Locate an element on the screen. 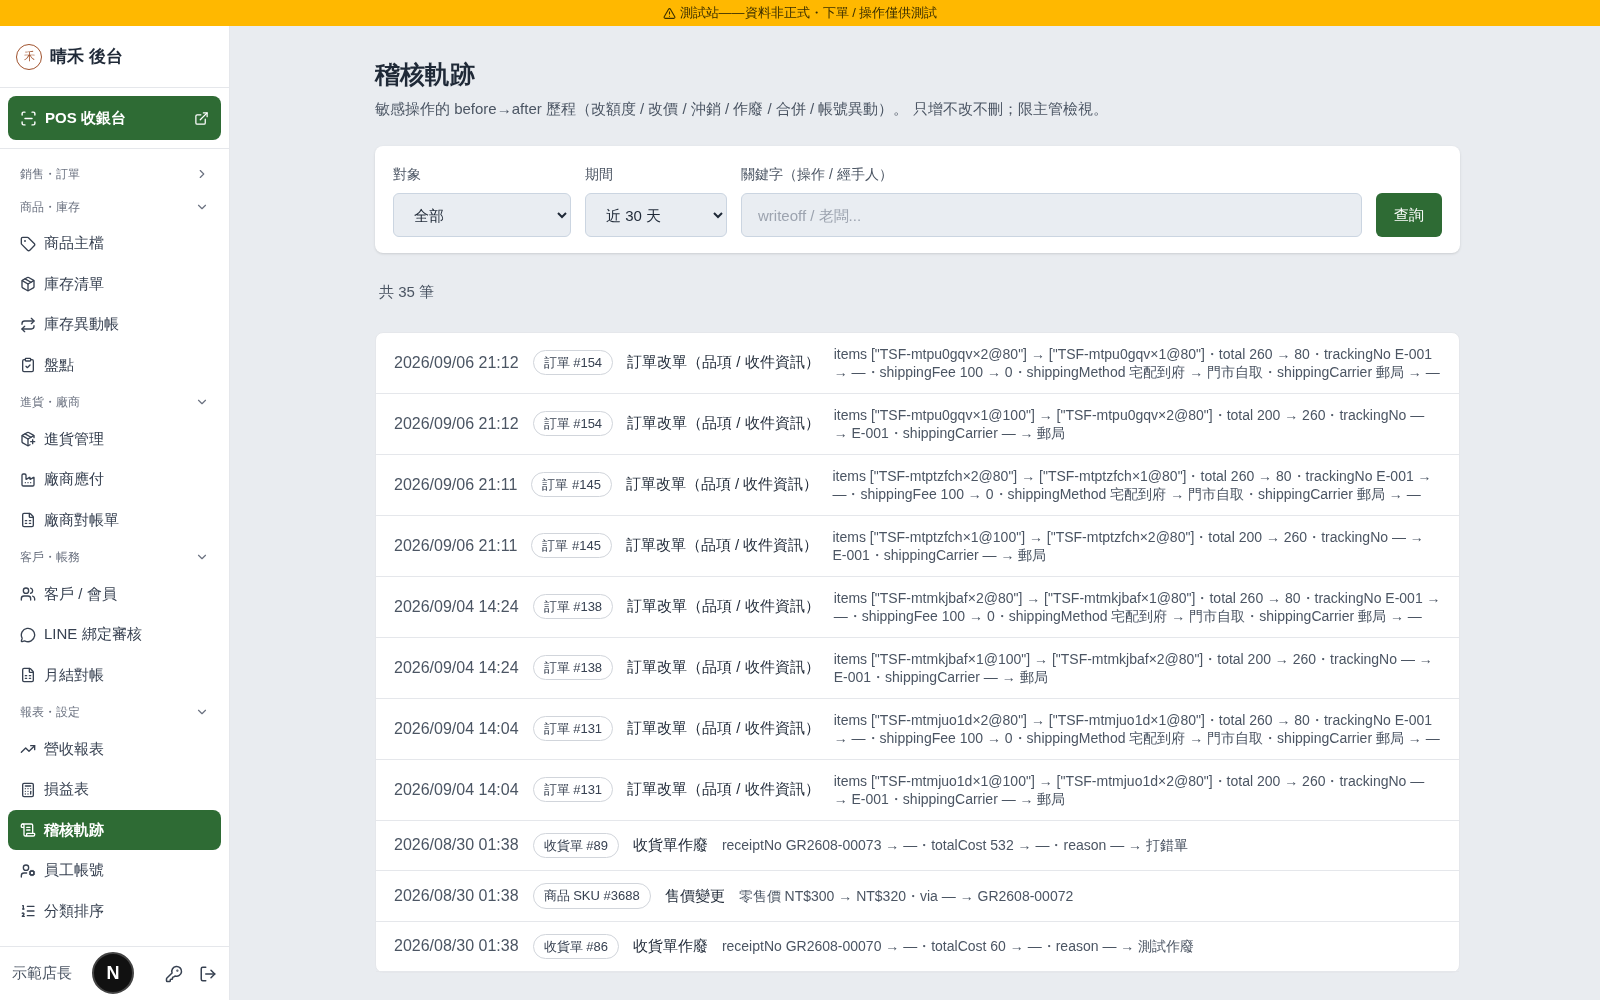 This screenshot has height=1000, width=1600. change-detail: items ["TSF-mtpu0gqv×2@80"] → ["TSF-mtpu0gqv×1@80"]・total 260 → 80・trackingNo E-001 → —・shippingFee 100 → 0・shippingMethod 宅配到府 → 門市自取・shippingCarrier 郵局 → — is located at coordinates (1137, 362).